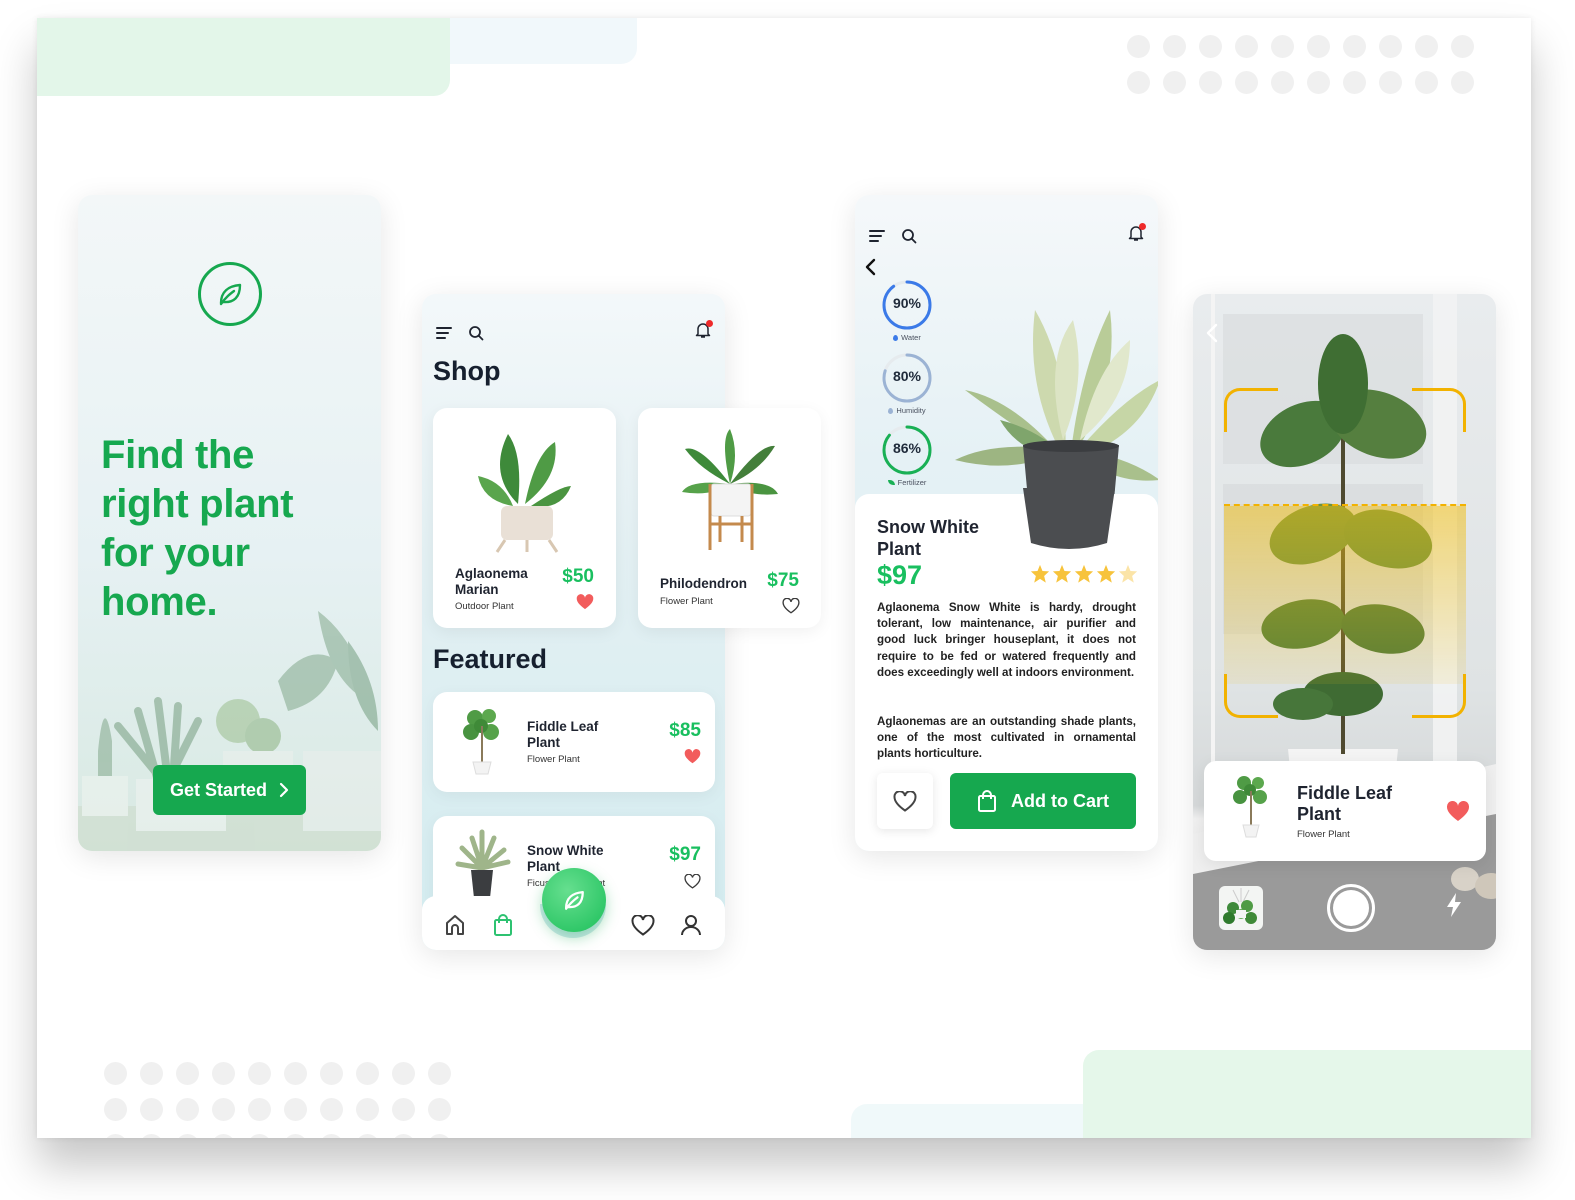 The height and width of the screenshot is (1200, 1575). What do you see at coordinates (484, 606) in the screenshot?
I see `product-type: Outdoor Plant` at bounding box center [484, 606].